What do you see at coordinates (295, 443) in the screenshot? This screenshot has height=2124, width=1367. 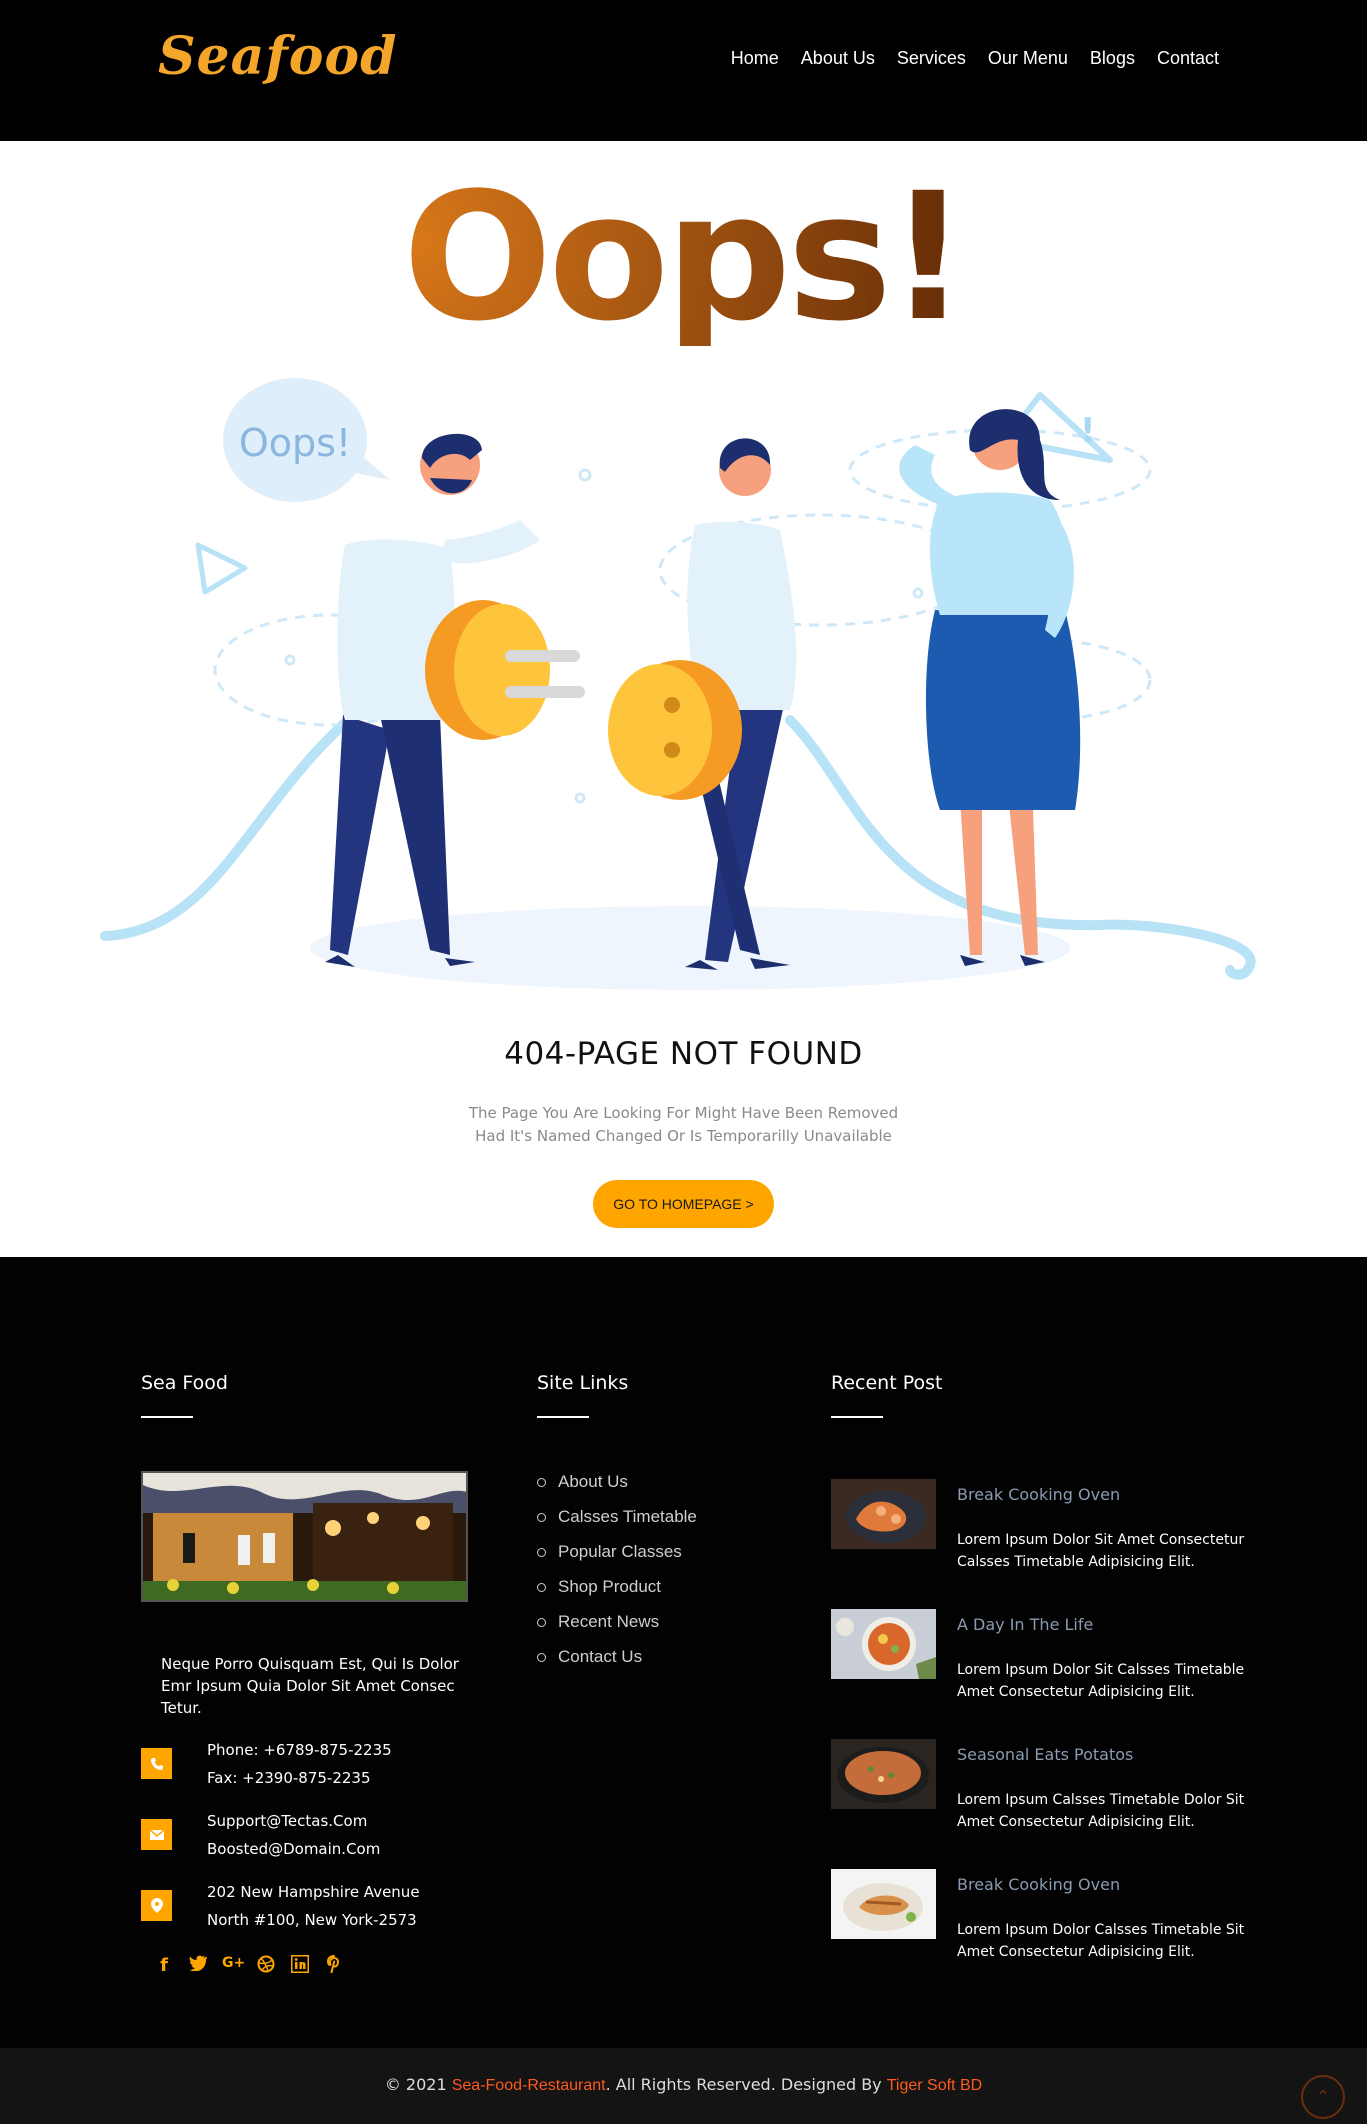 I see `svg-text: Oops!` at bounding box center [295, 443].